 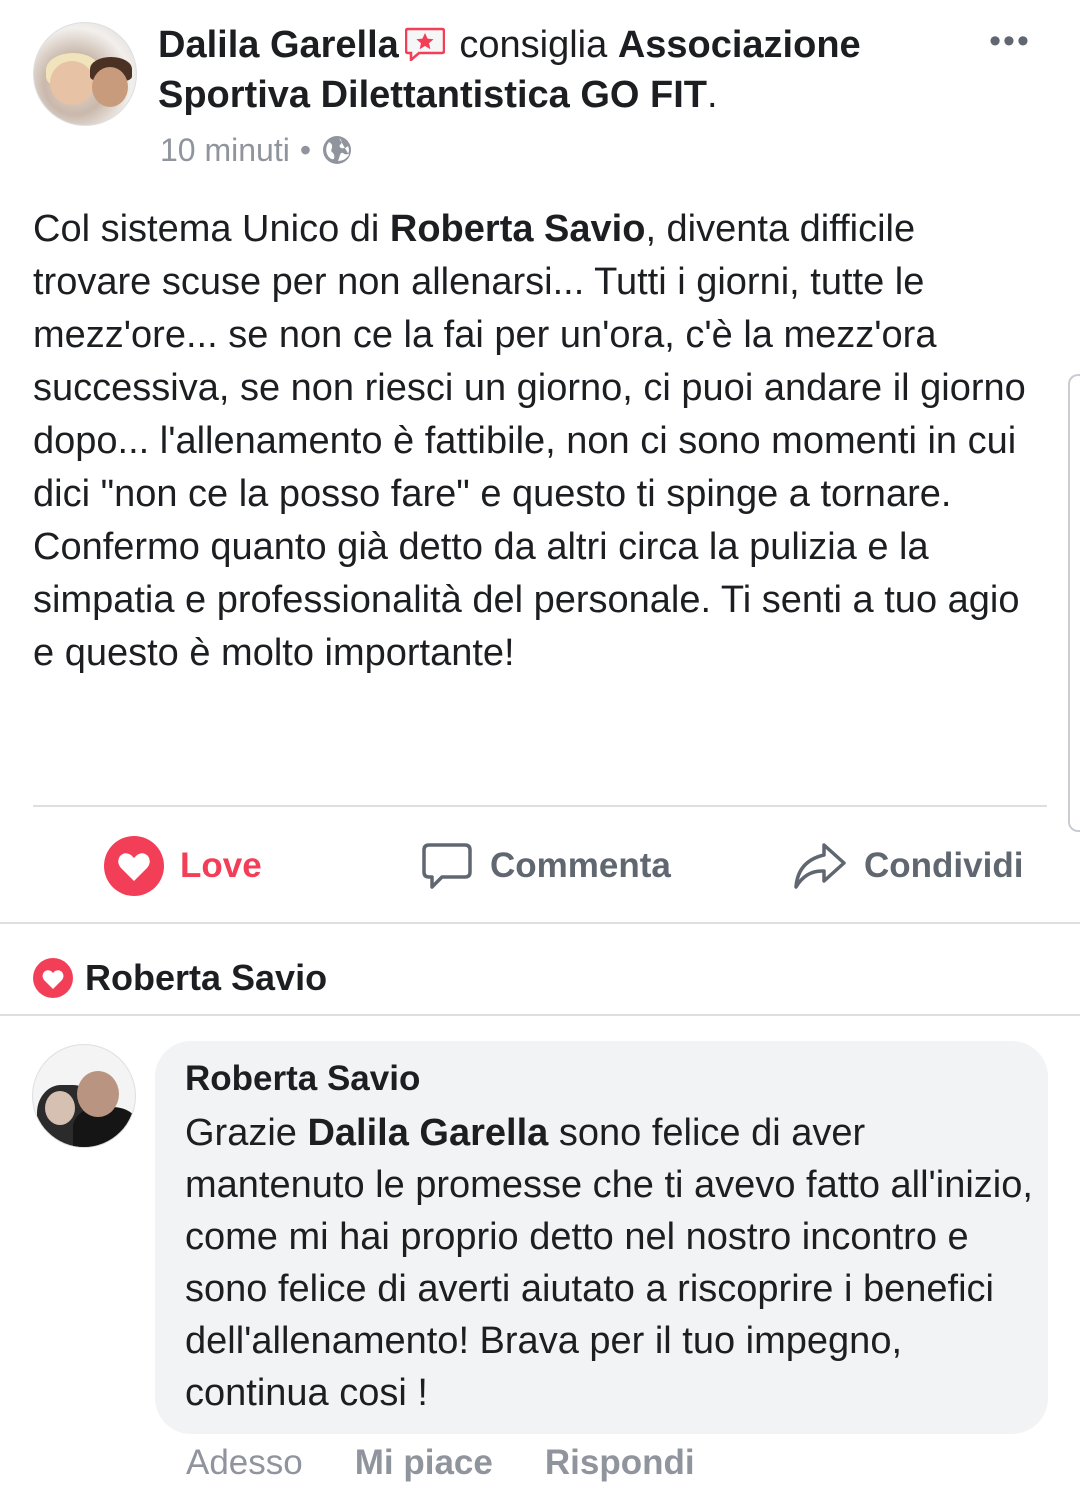 I want to click on more-options-button: •••, so click(x=1010, y=41).